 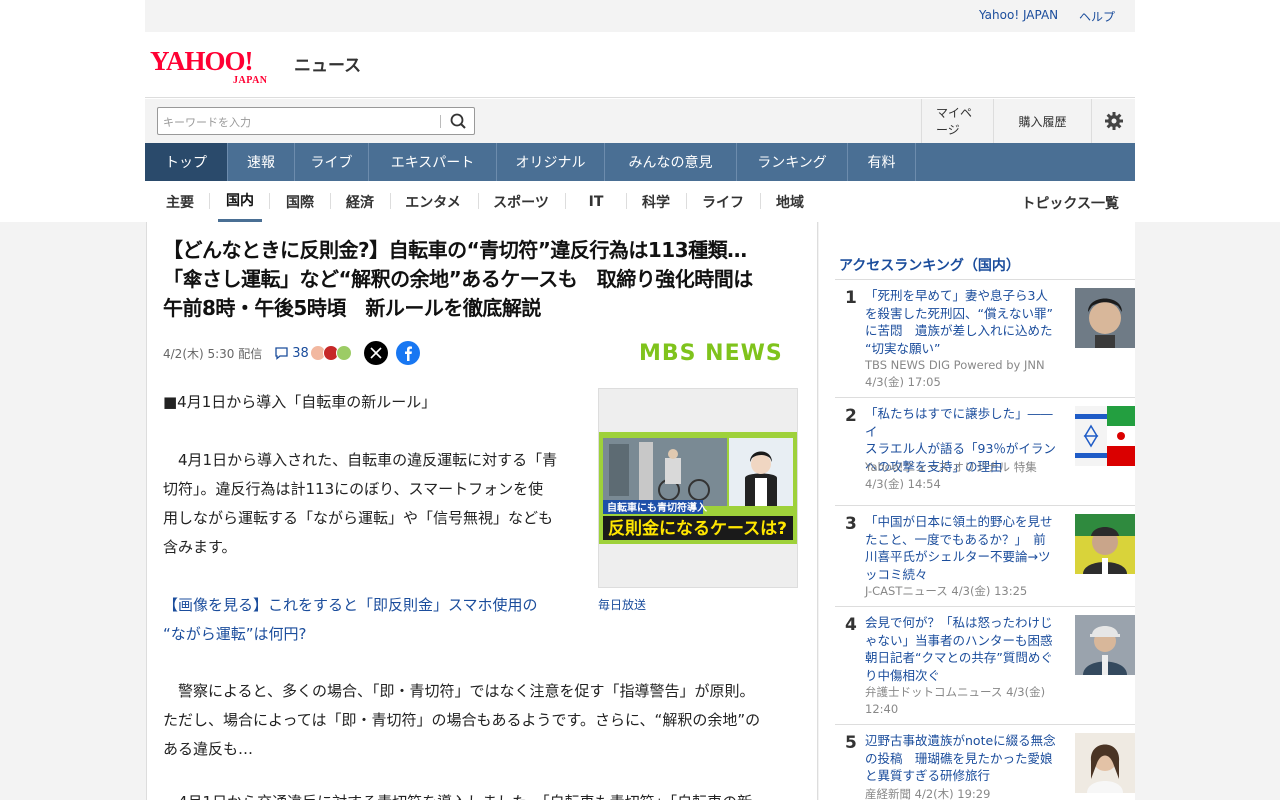 What do you see at coordinates (622, 604) in the screenshot?
I see `photo-credit: 毎日放送` at bounding box center [622, 604].